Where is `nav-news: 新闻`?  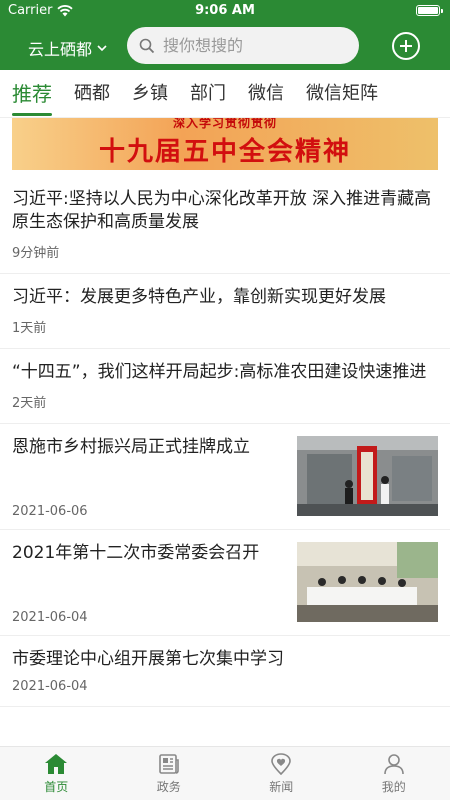 nav-news: 新闻 is located at coordinates (281, 773).